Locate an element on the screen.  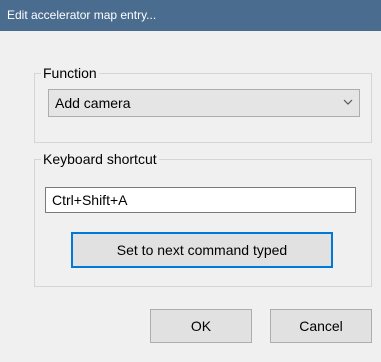
shortcut-input-value: Ctrl+Shift+A is located at coordinates (90, 200).